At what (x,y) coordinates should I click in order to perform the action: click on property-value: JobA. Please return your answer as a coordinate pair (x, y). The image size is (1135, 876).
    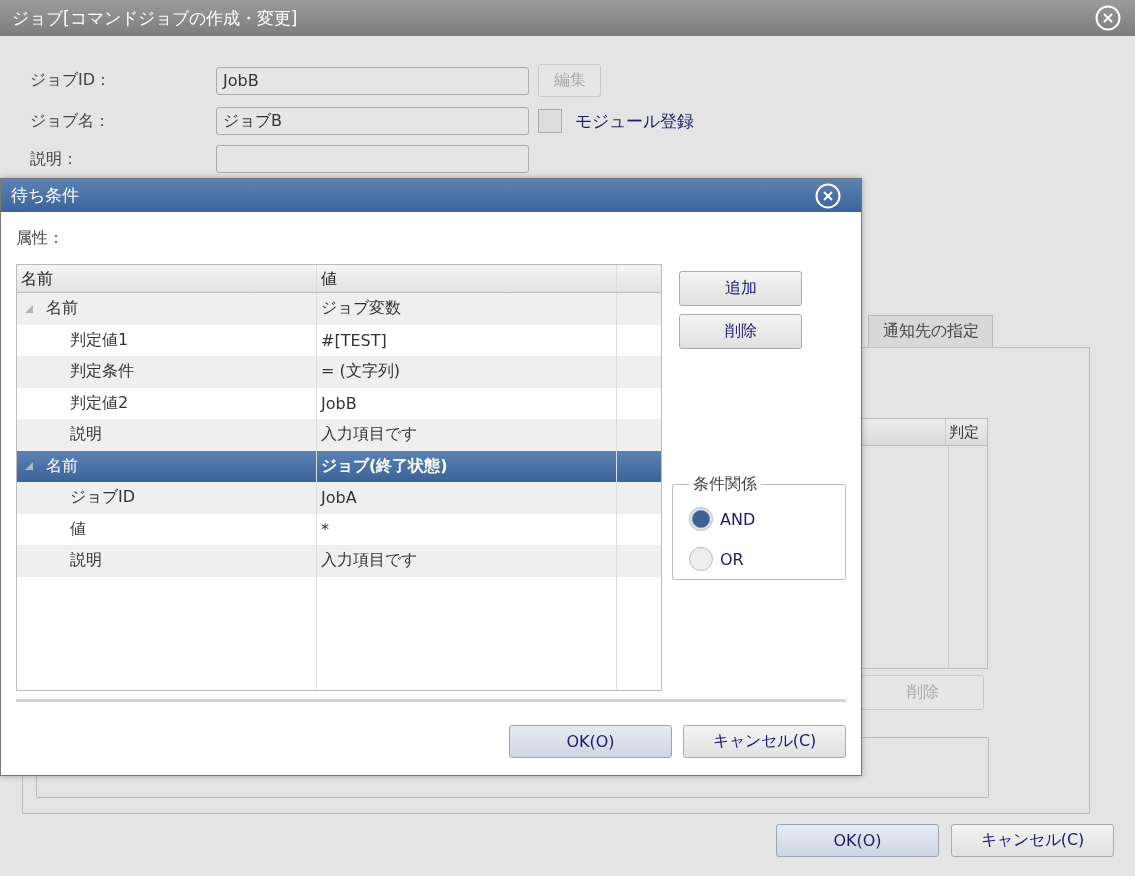
    Looking at the image, I should click on (339, 498).